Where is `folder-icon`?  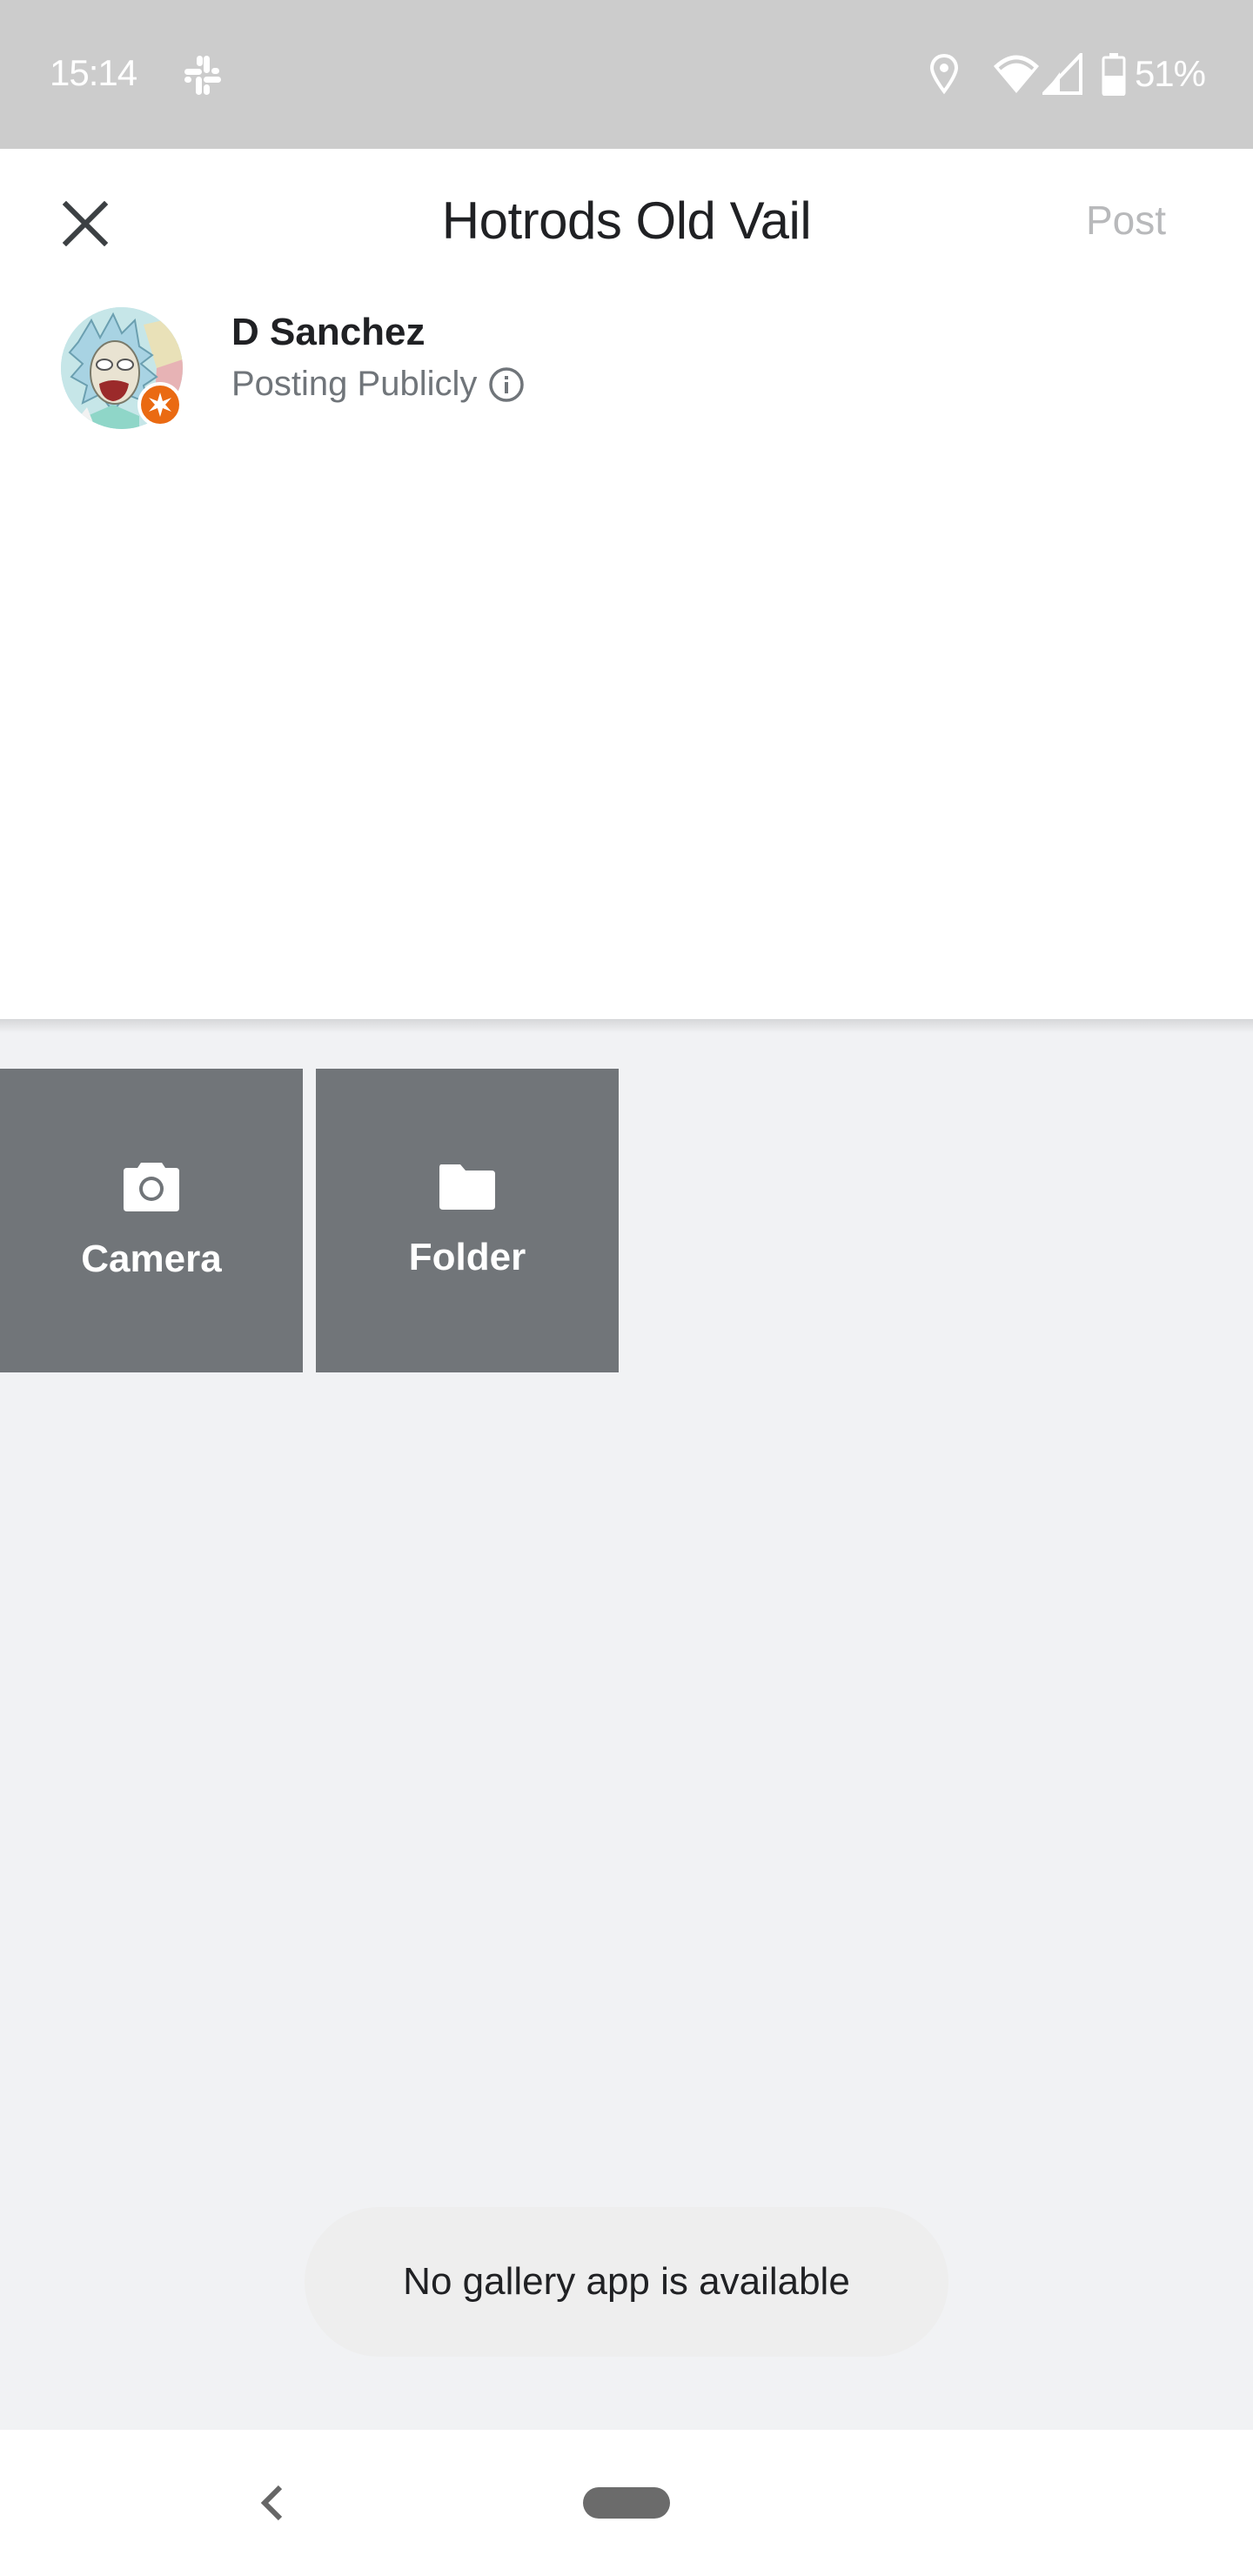 folder-icon is located at coordinates (467, 1187).